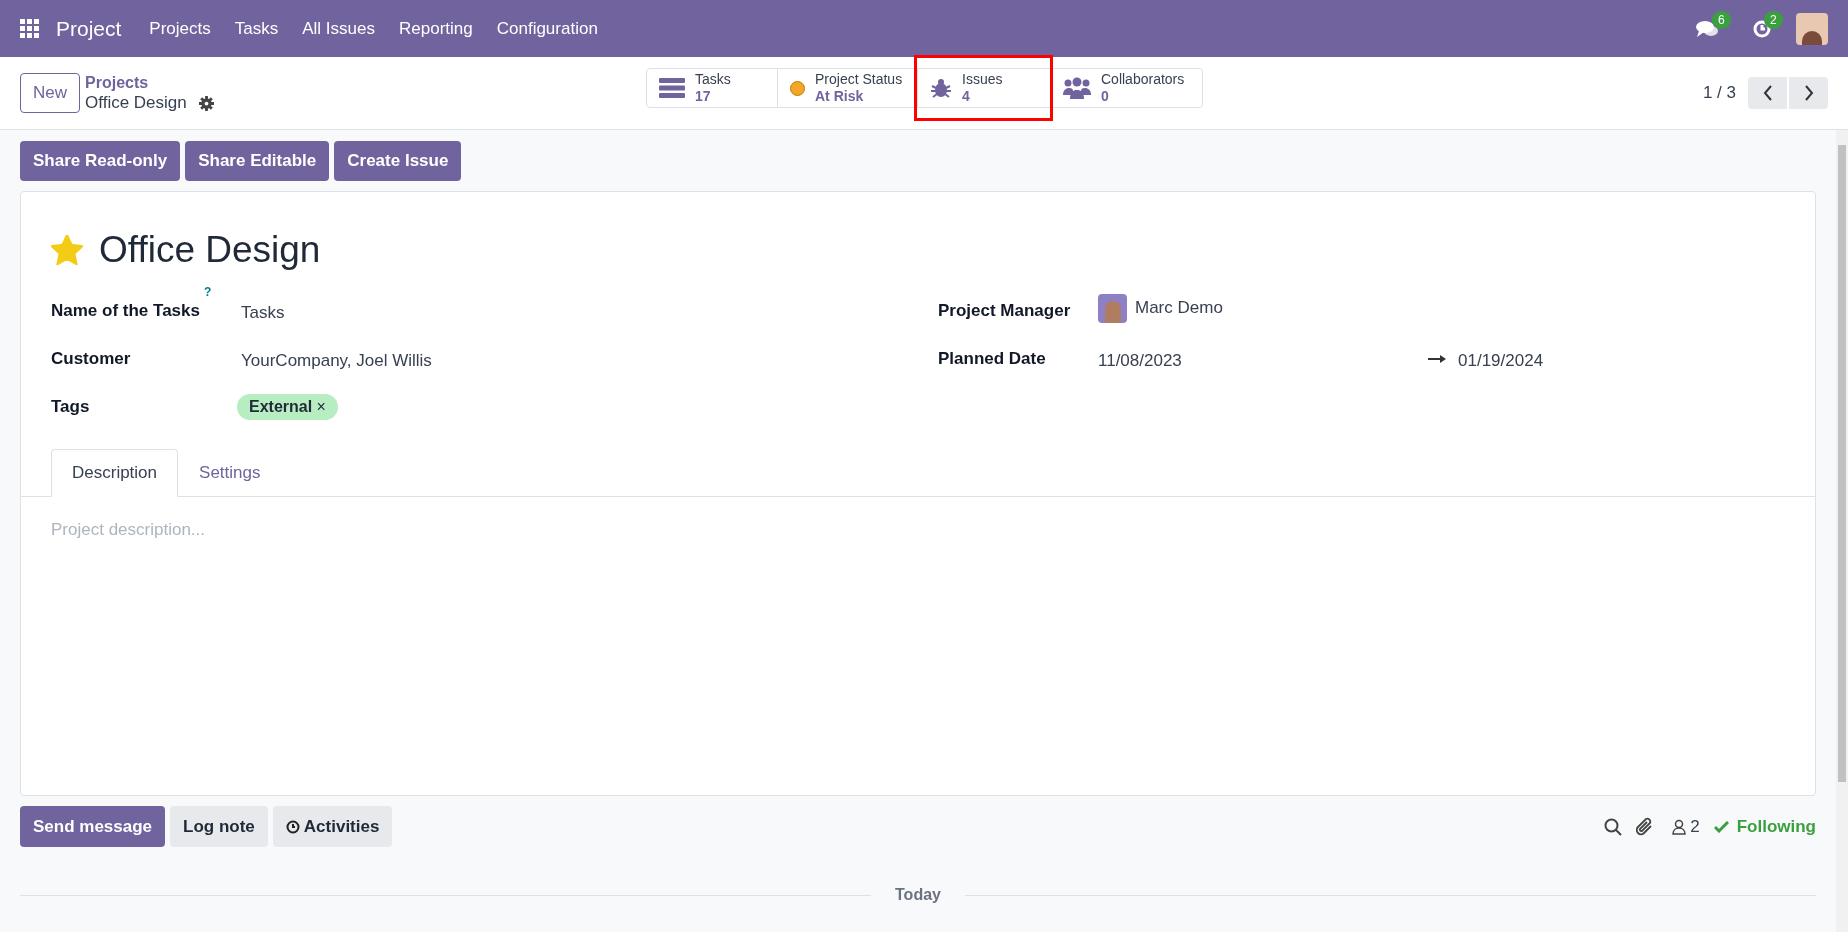  I want to click on arrow-right-icon, so click(1437, 359).